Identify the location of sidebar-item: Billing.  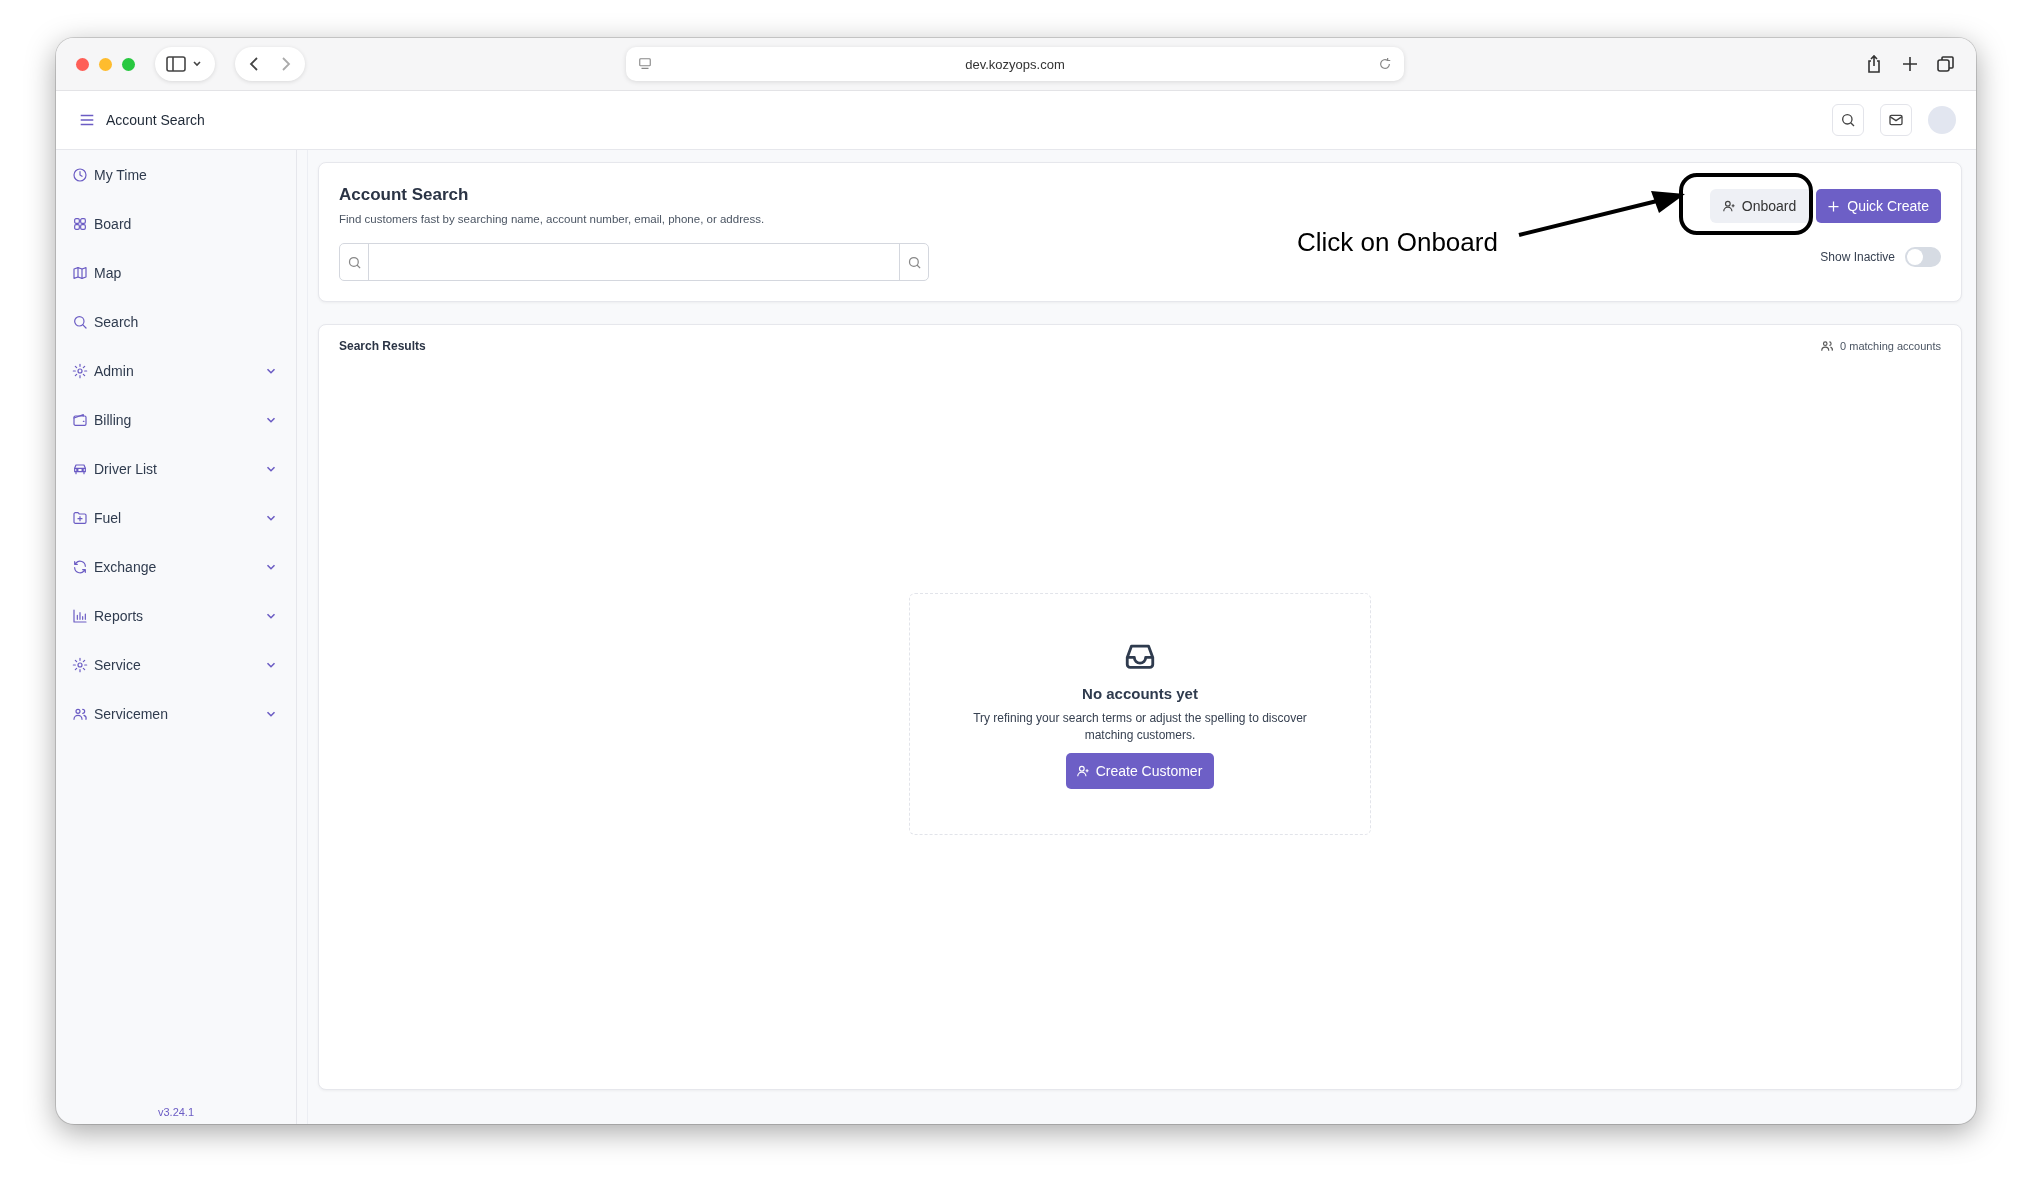
(176, 419).